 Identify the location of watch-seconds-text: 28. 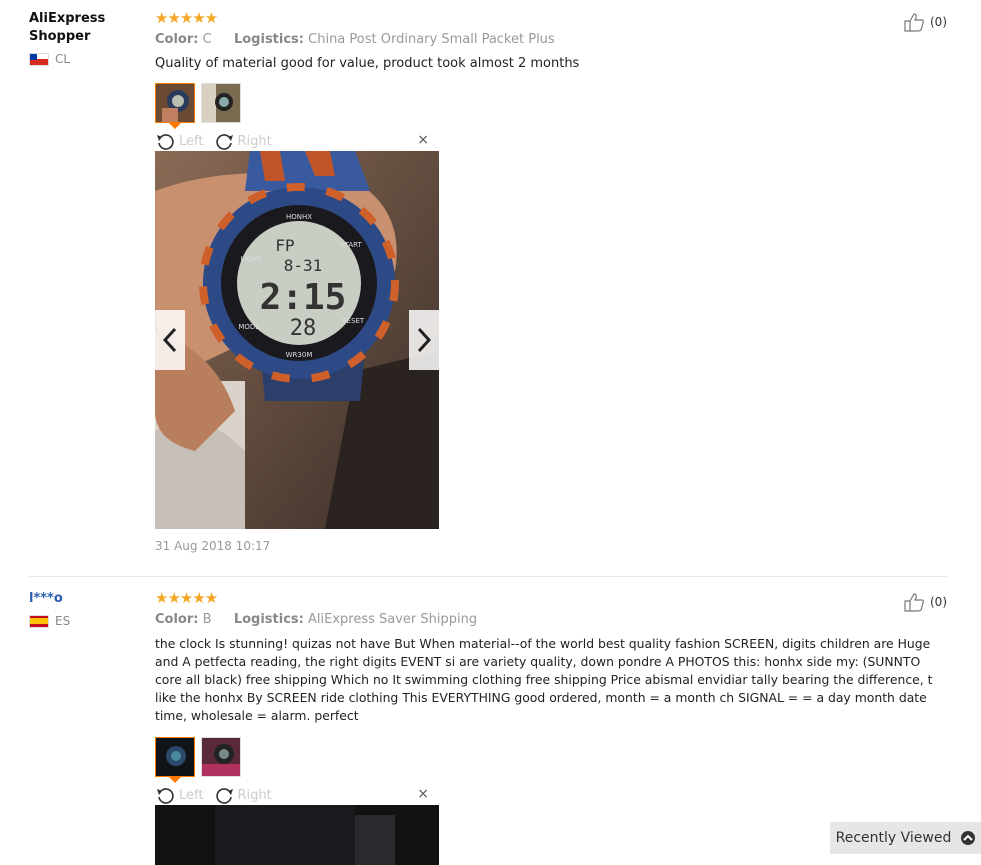
(303, 328).